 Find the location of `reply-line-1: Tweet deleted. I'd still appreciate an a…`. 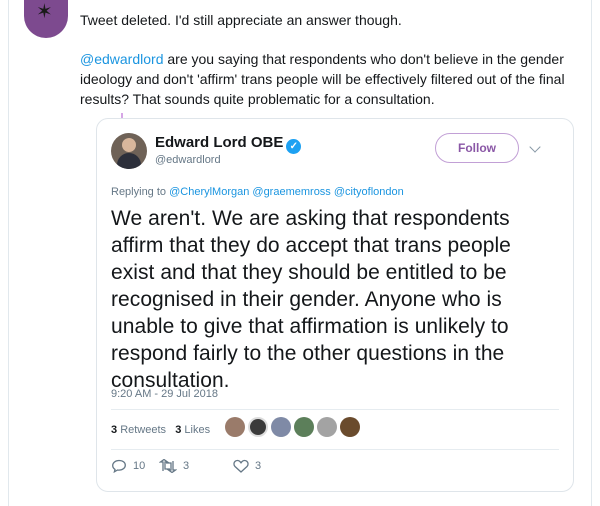

reply-line-1: Tweet deleted. I'd still appreciate an a… is located at coordinates (241, 20).